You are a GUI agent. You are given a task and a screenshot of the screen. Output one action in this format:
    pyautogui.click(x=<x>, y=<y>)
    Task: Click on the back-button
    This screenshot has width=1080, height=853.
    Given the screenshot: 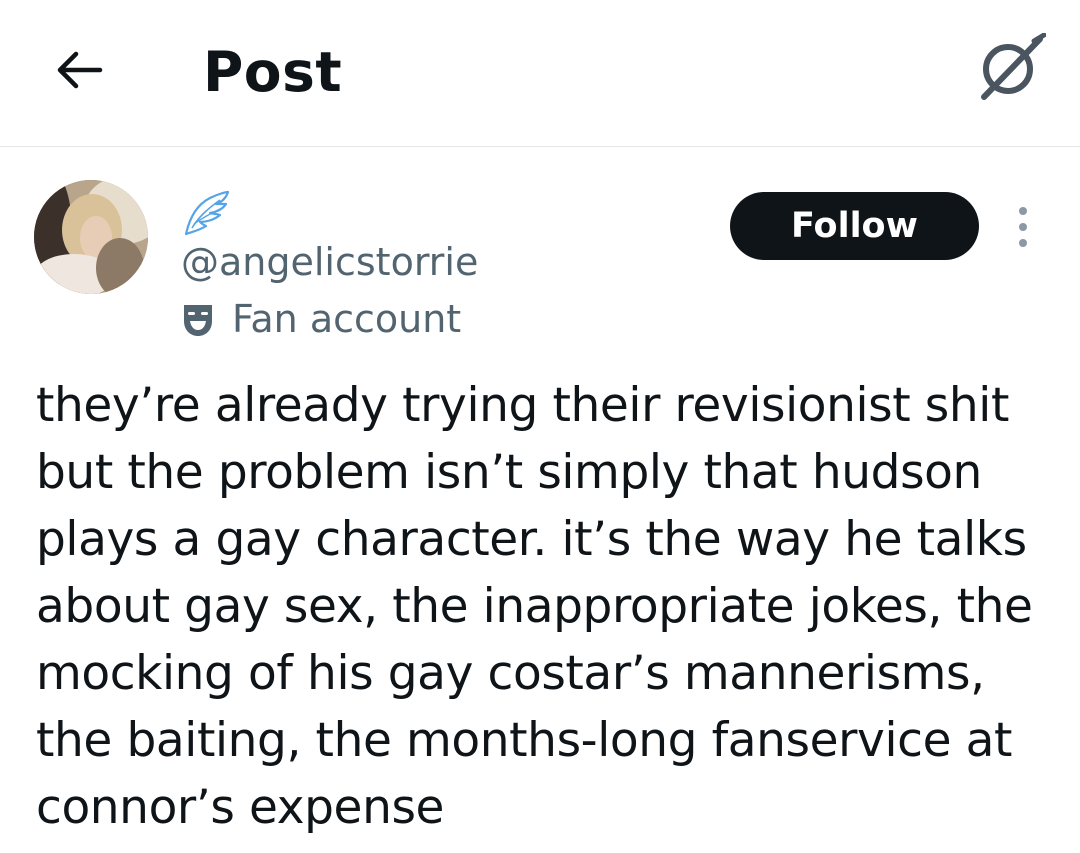 What is the action you would take?
    pyautogui.click(x=79, y=70)
    